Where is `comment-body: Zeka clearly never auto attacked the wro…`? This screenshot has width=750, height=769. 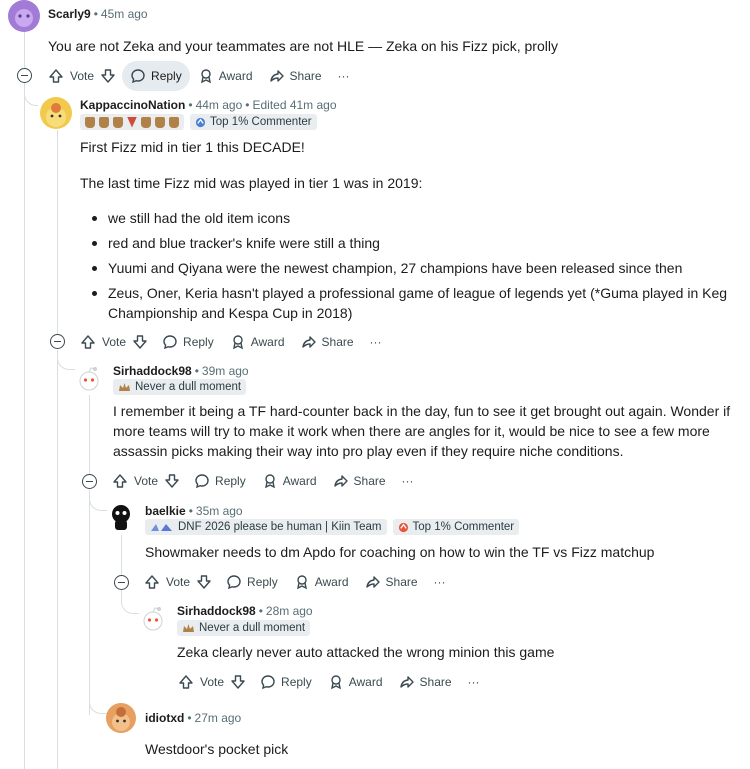
comment-body: Zeka clearly never auto attacked the wro… is located at coordinates (366, 652).